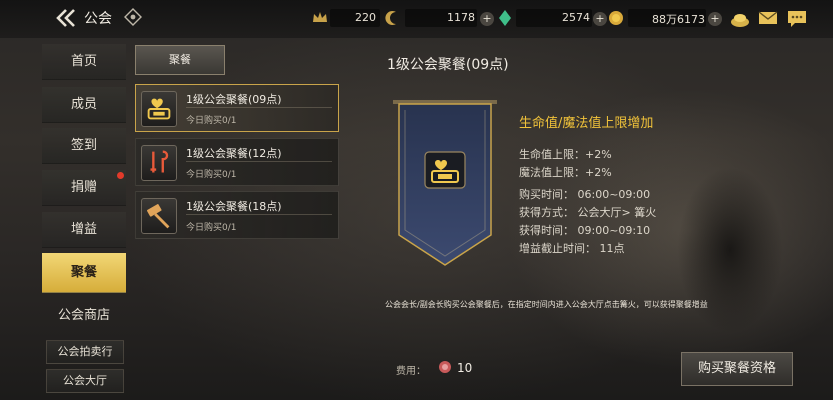 Image resolution: width=833 pixels, height=400 pixels. What do you see at coordinates (737, 369) in the screenshot?
I see `buy-feast-button: 购买聚餐资格` at bounding box center [737, 369].